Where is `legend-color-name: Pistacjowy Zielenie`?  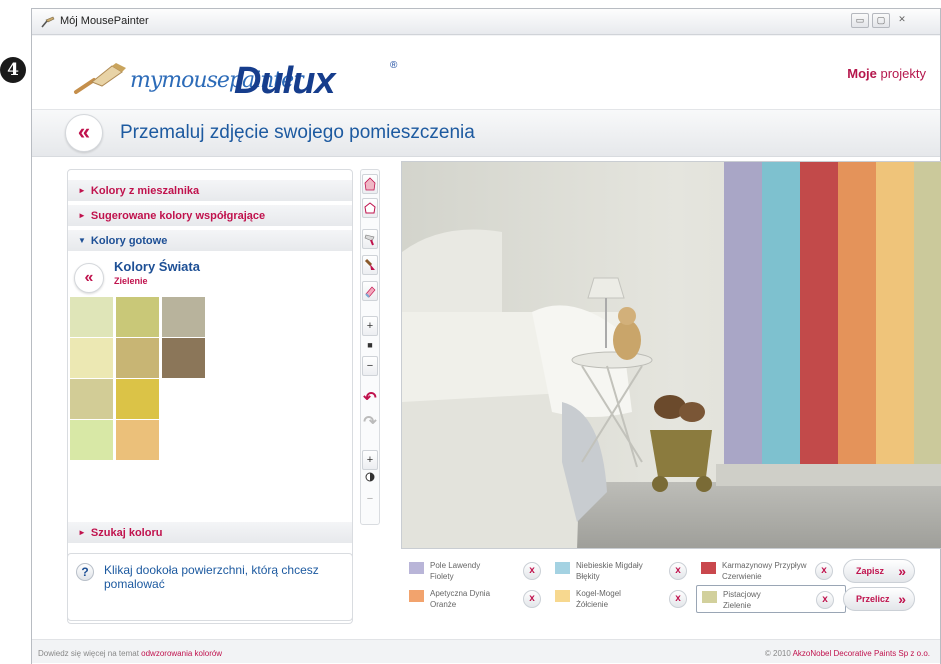
legend-color-name: Pistacjowy Zielenie is located at coordinates (773, 600).